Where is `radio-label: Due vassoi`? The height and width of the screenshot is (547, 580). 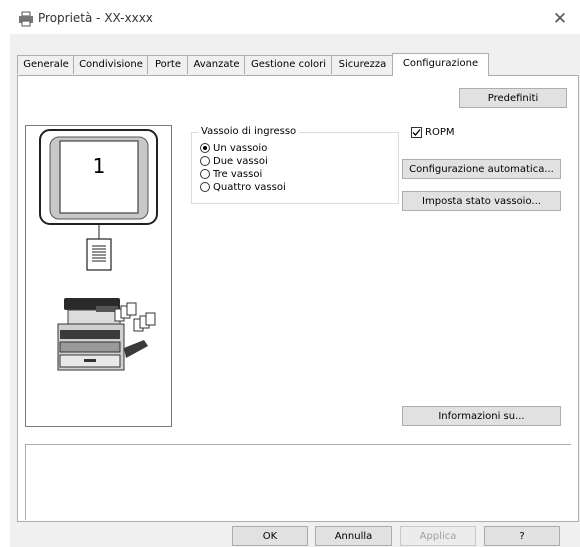
radio-label: Due vassoi is located at coordinates (240, 161).